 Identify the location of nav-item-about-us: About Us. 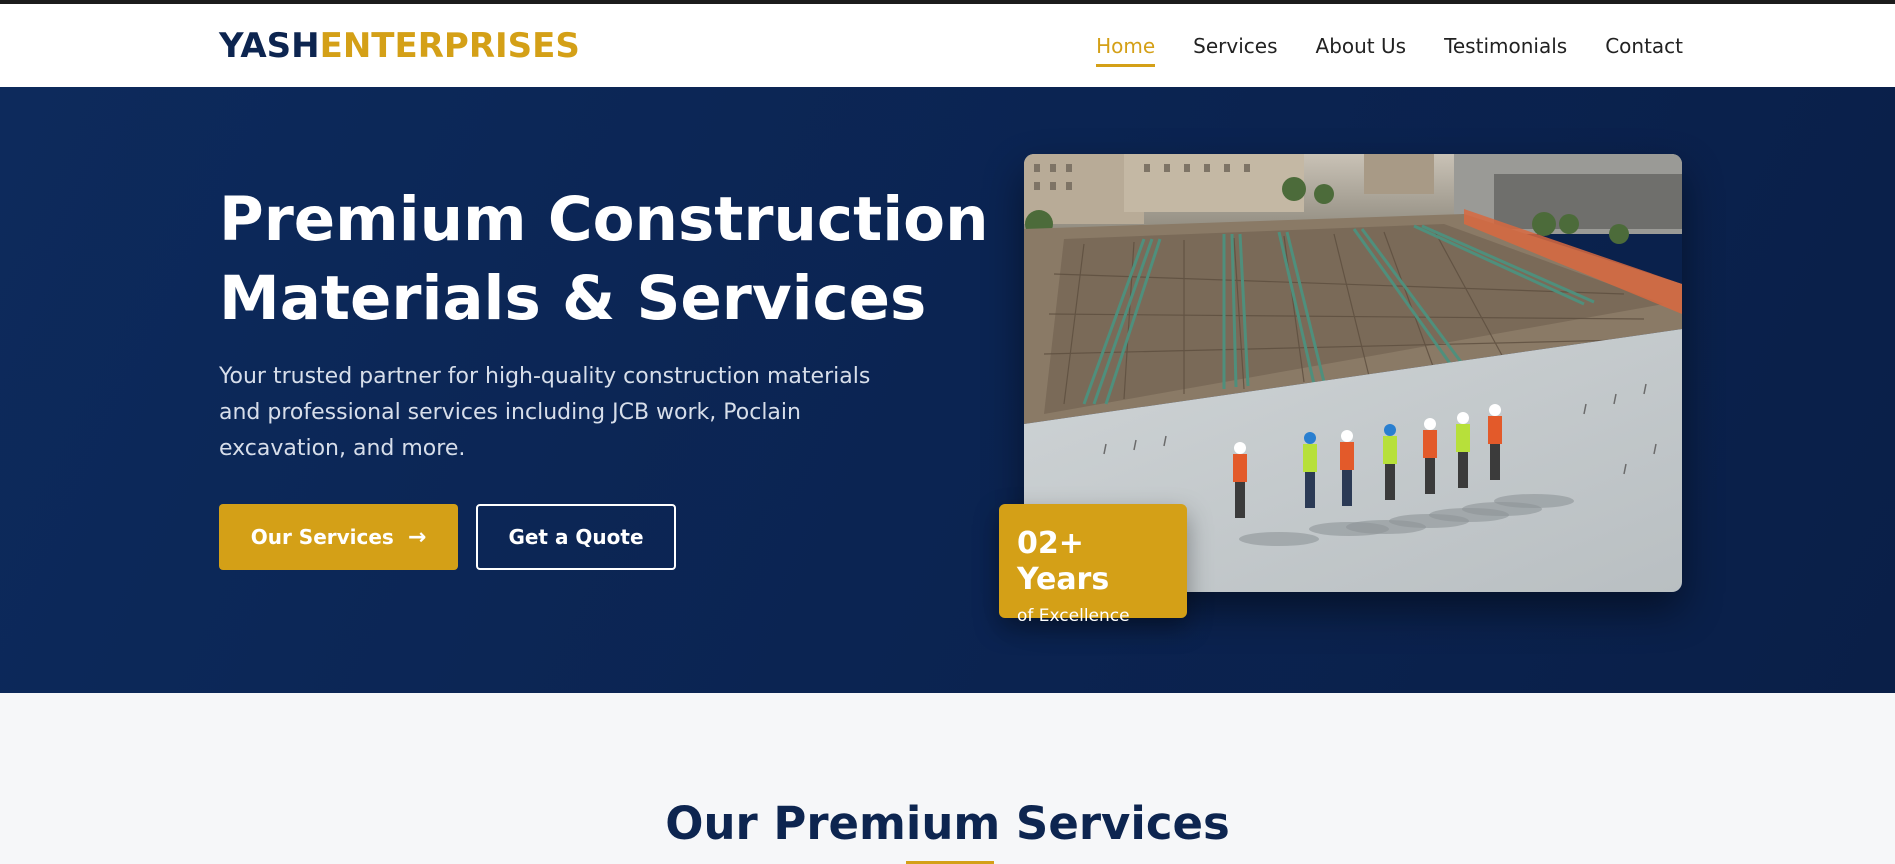
(1361, 46).